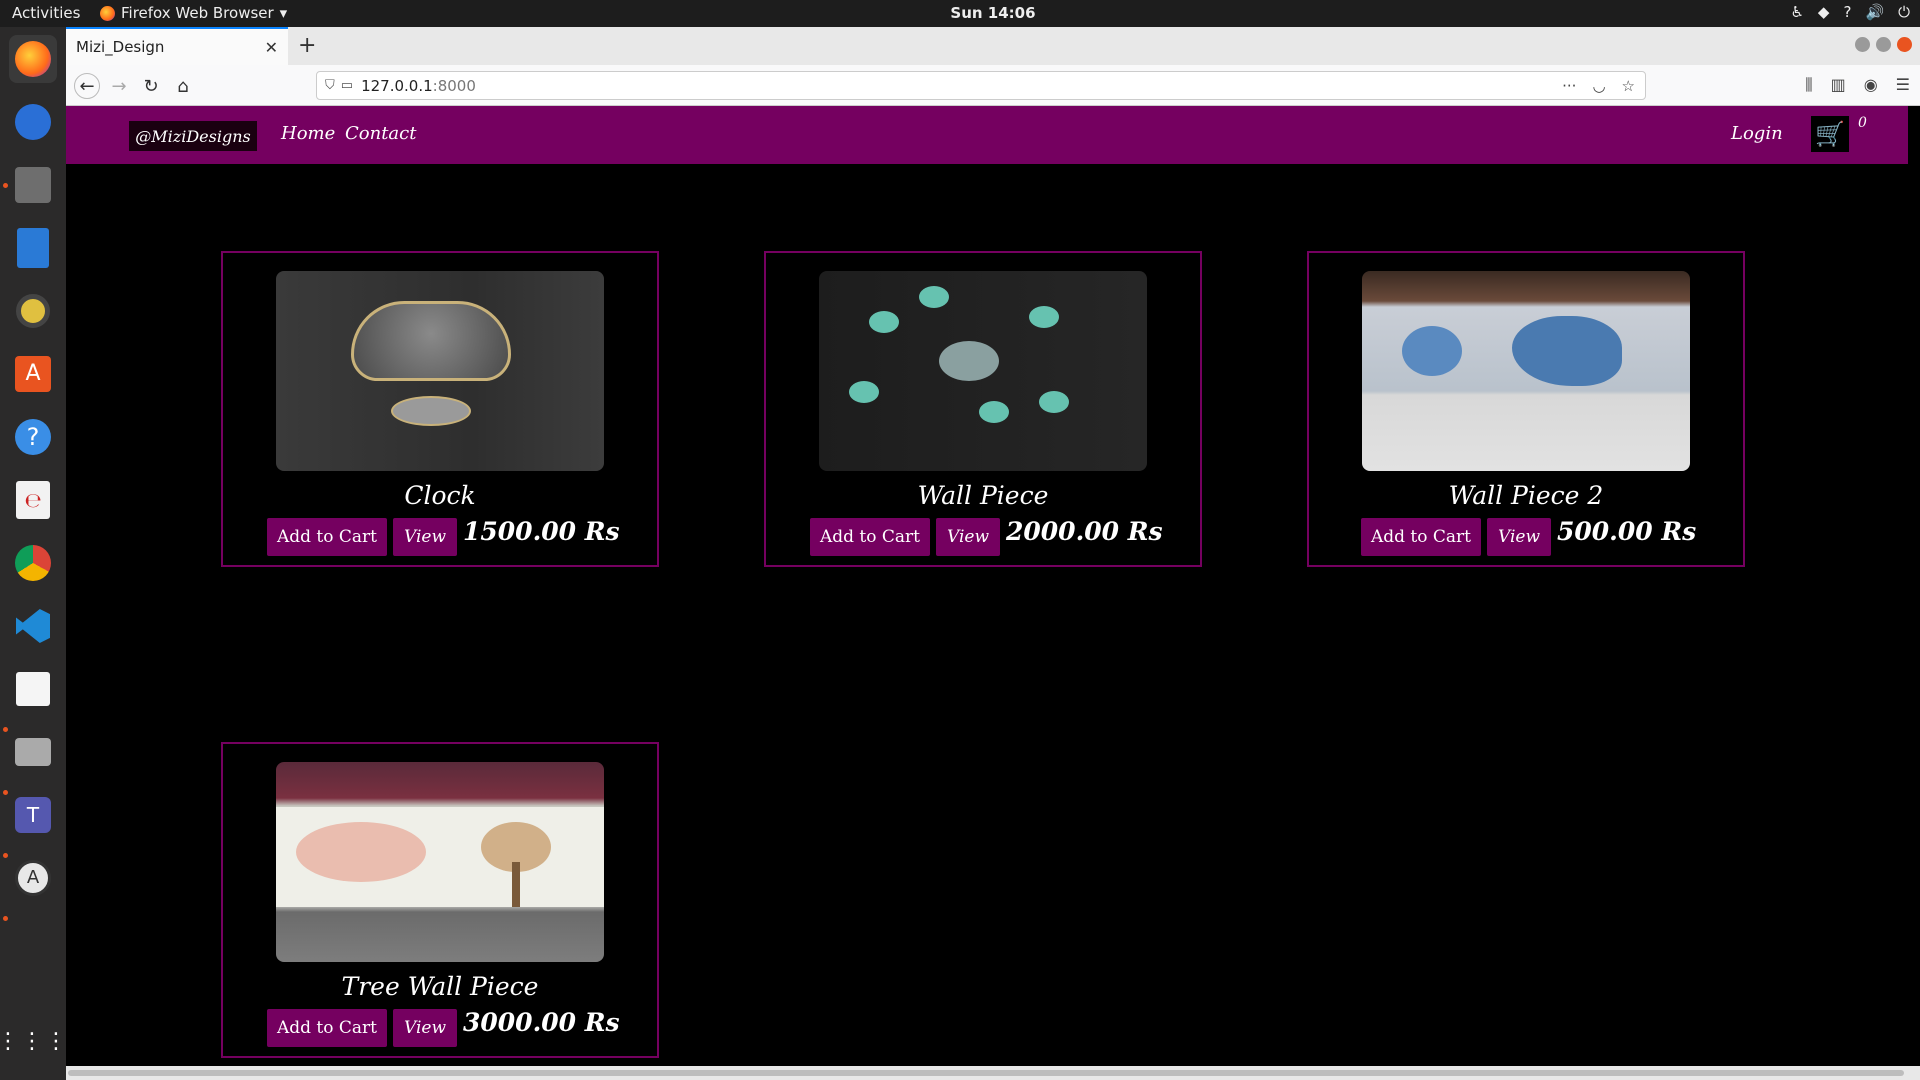 The height and width of the screenshot is (1080, 1920). Describe the element at coordinates (1526, 495) in the screenshot. I see `product-title: Wall Piece 2` at that location.